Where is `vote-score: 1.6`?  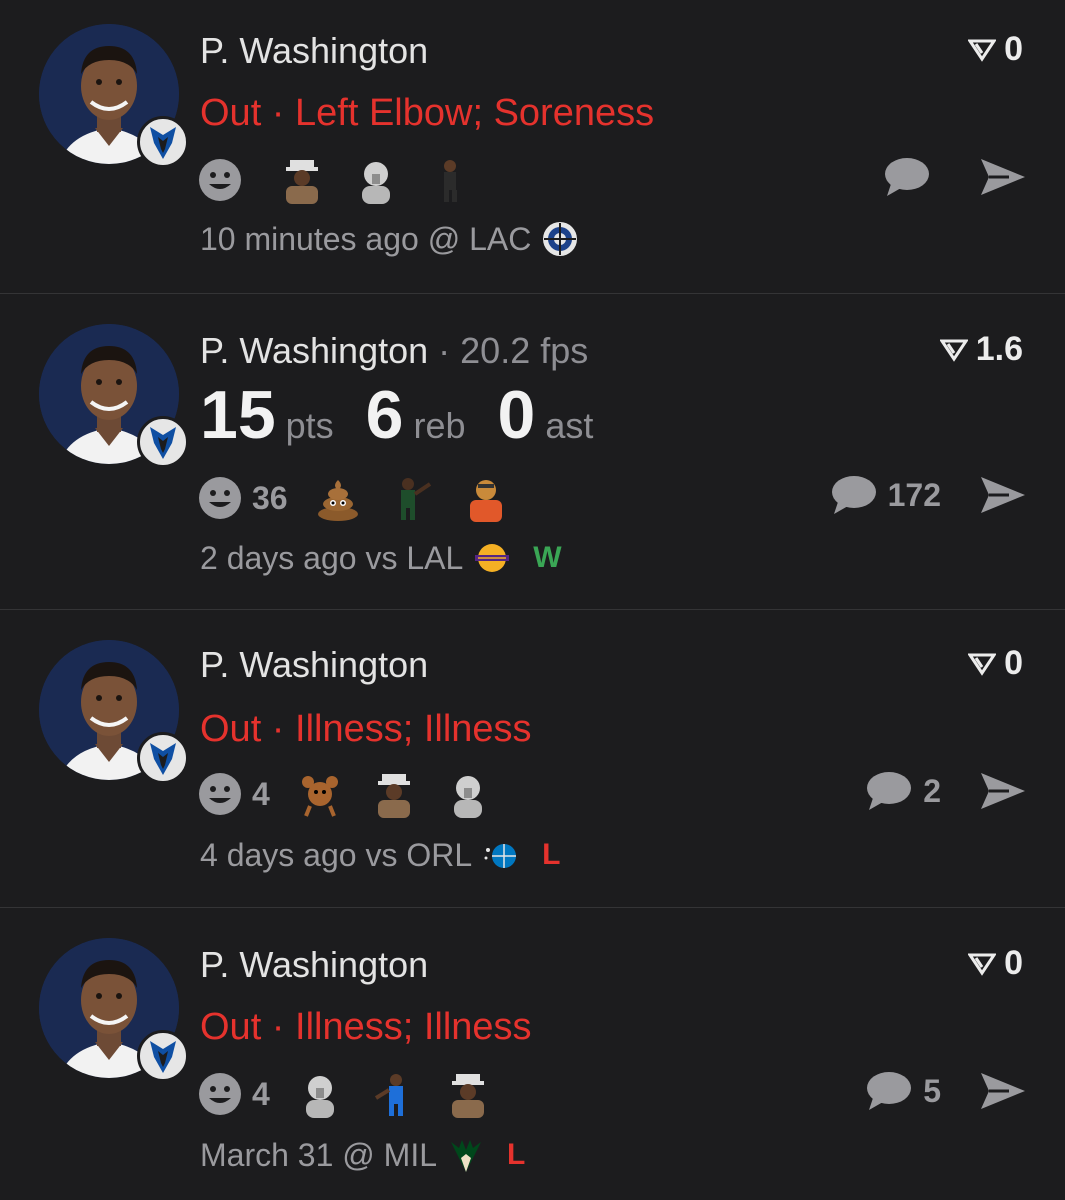 vote-score: 1.6 is located at coordinates (981, 349).